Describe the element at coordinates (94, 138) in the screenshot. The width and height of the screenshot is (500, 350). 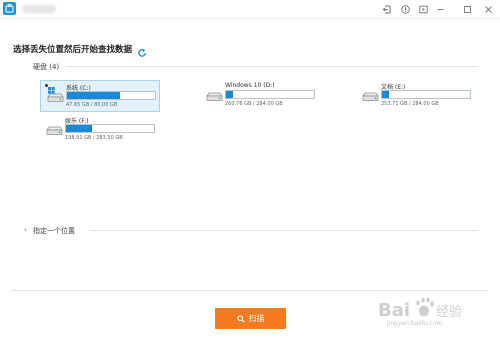
I see `drive-size: 198.91 GB / 283.50 GB` at that location.